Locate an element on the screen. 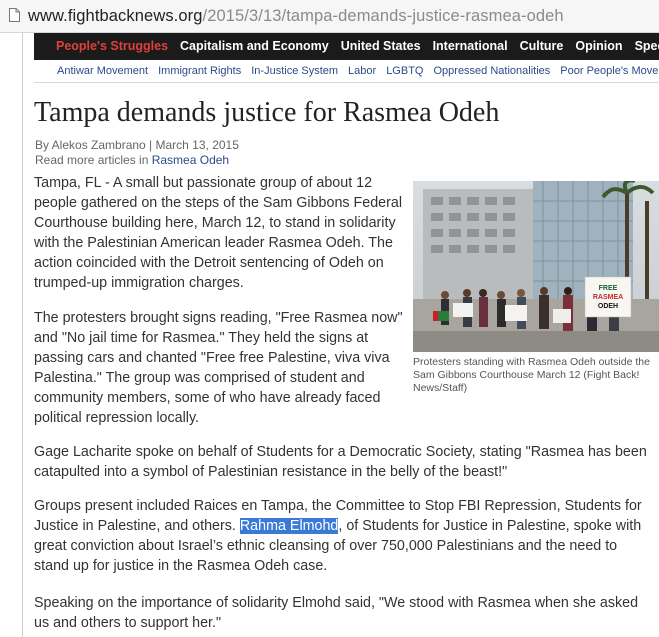  selected-text-highlight: Rahma Elmohd is located at coordinates (289, 526).